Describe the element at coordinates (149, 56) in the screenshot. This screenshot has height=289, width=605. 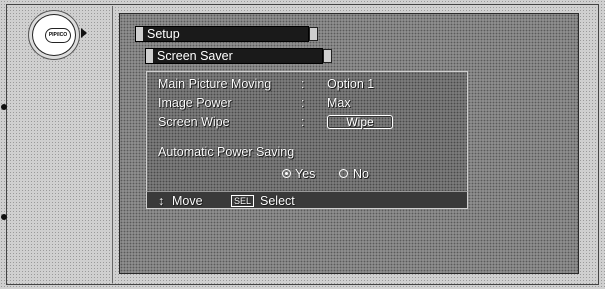
I see `submenu-tab-corner` at that location.